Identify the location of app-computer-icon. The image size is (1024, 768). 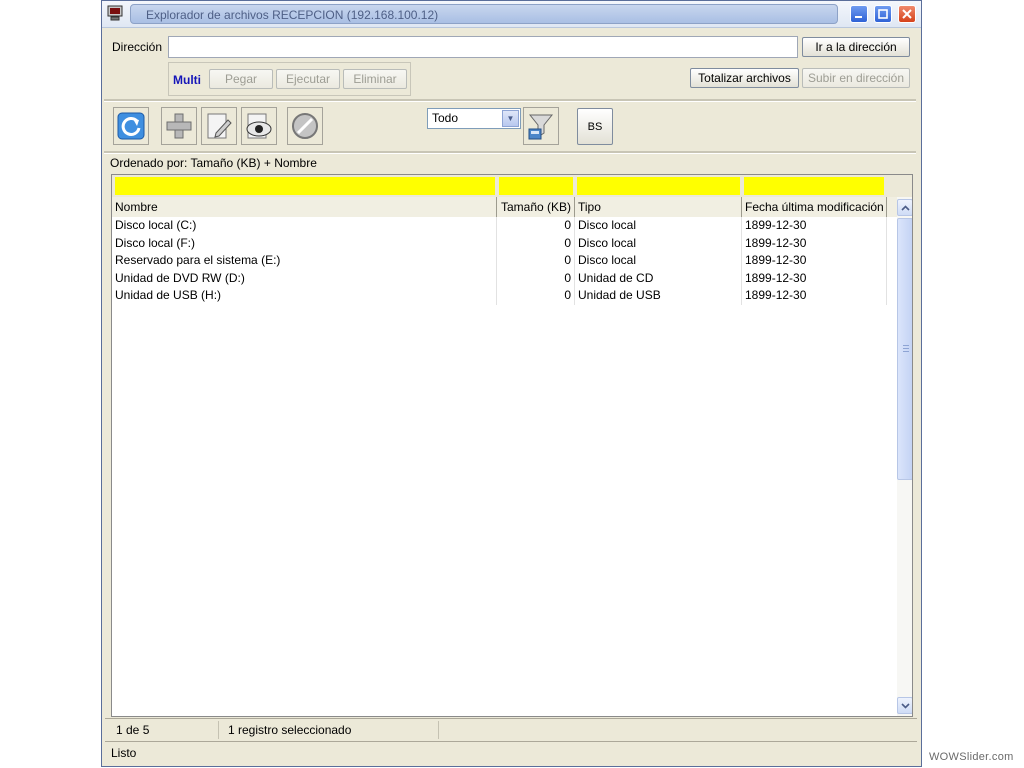
(115, 13).